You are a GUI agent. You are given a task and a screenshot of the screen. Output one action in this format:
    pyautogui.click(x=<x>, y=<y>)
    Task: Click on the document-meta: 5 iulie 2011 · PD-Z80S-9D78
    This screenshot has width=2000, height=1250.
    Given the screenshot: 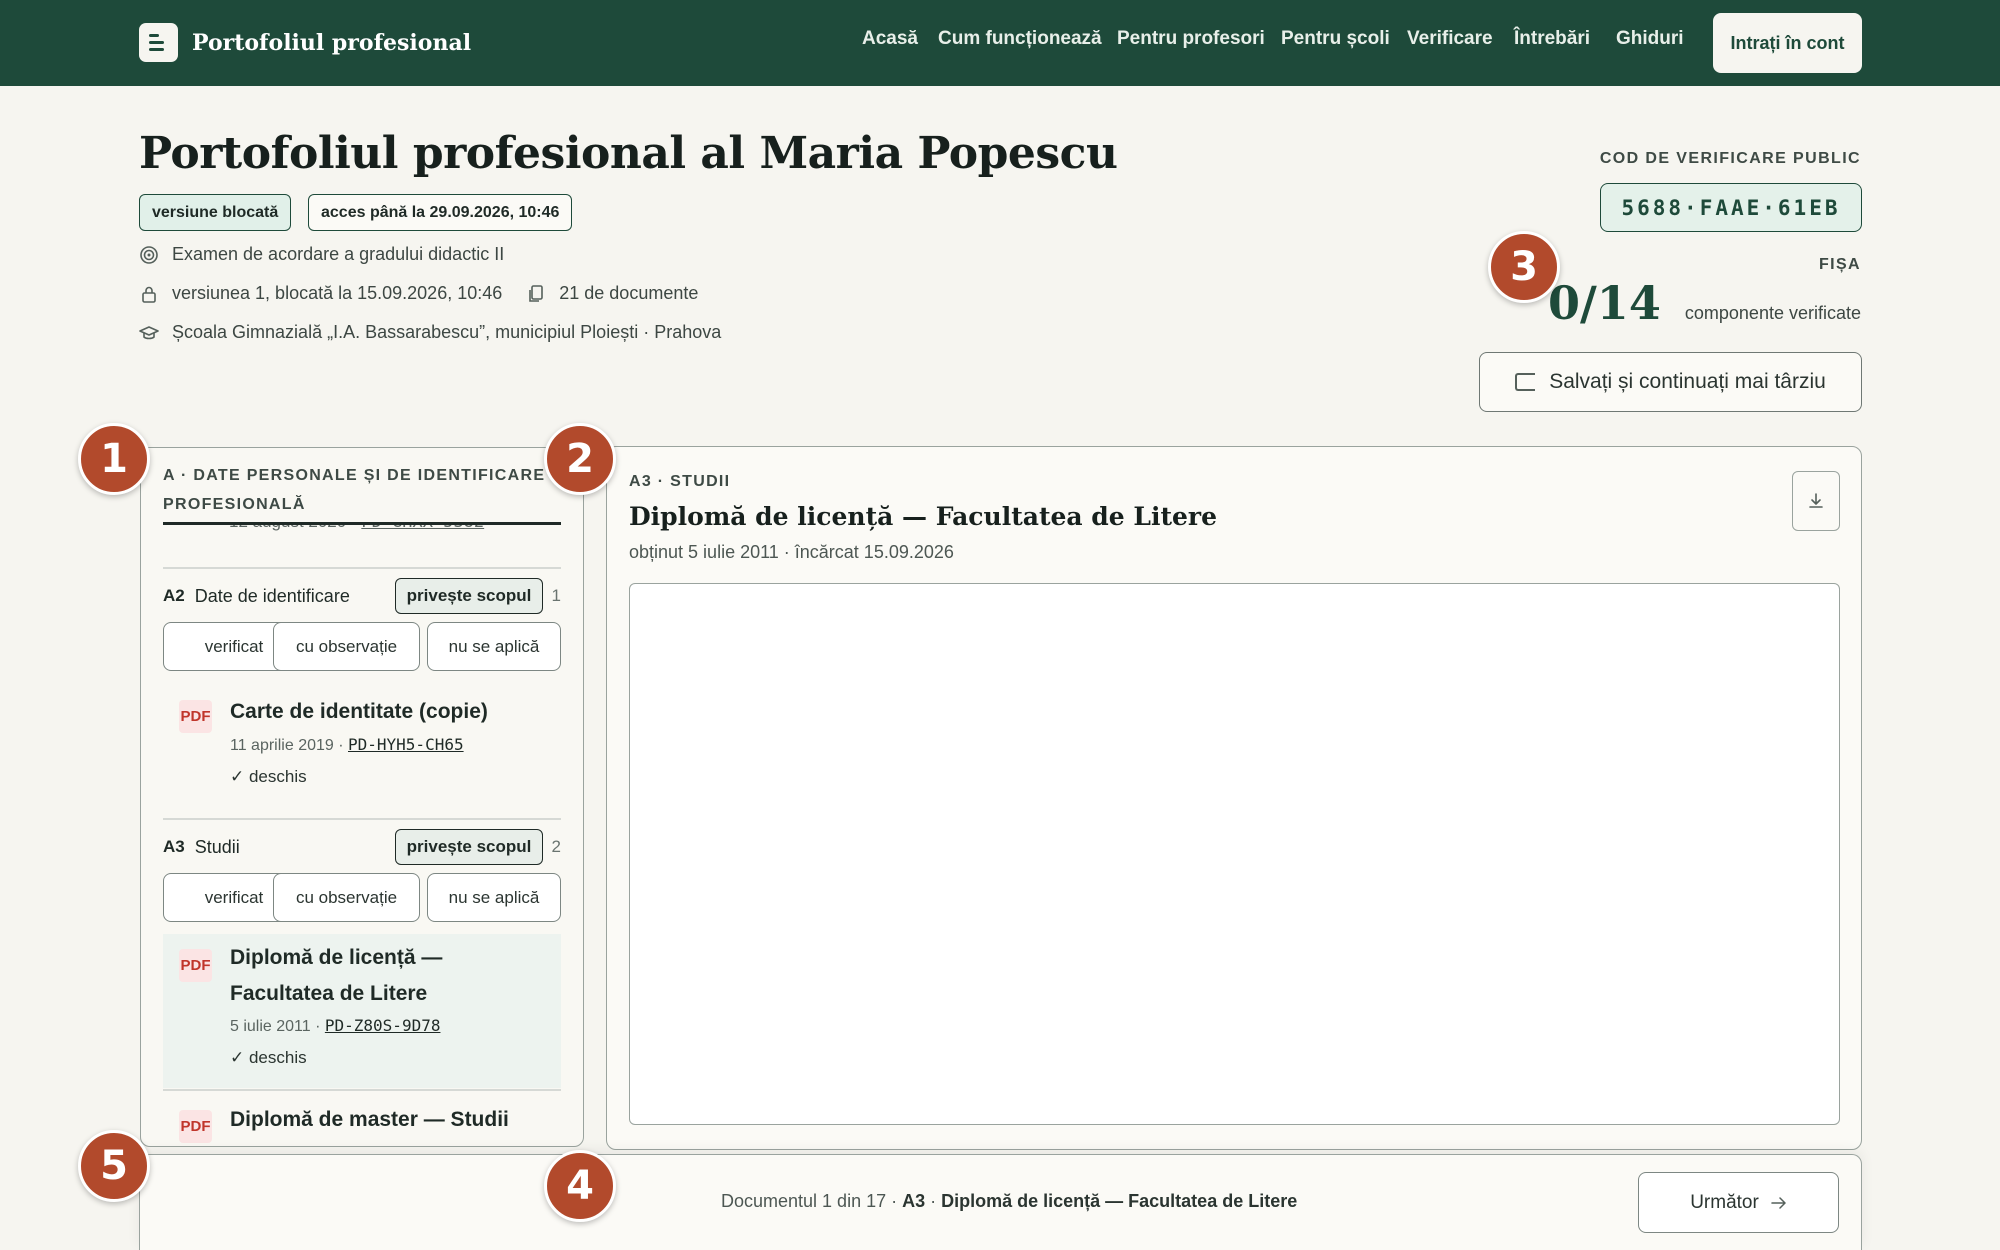 What is the action you would take?
    pyautogui.click(x=335, y=1025)
    